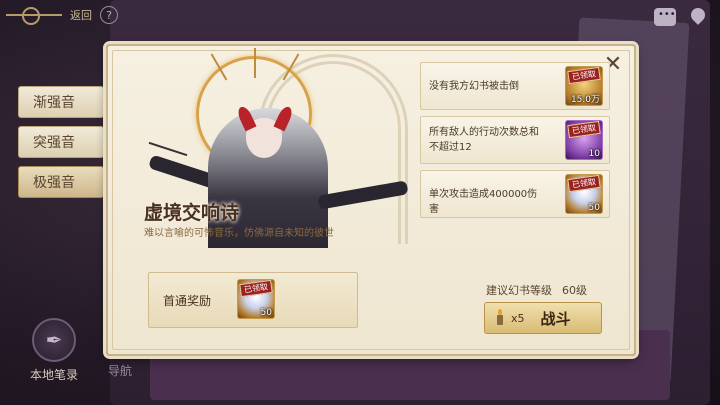  Describe the element at coordinates (483, 202) in the screenshot. I see `objective-text: 单次攻击造成400000伤害` at that location.